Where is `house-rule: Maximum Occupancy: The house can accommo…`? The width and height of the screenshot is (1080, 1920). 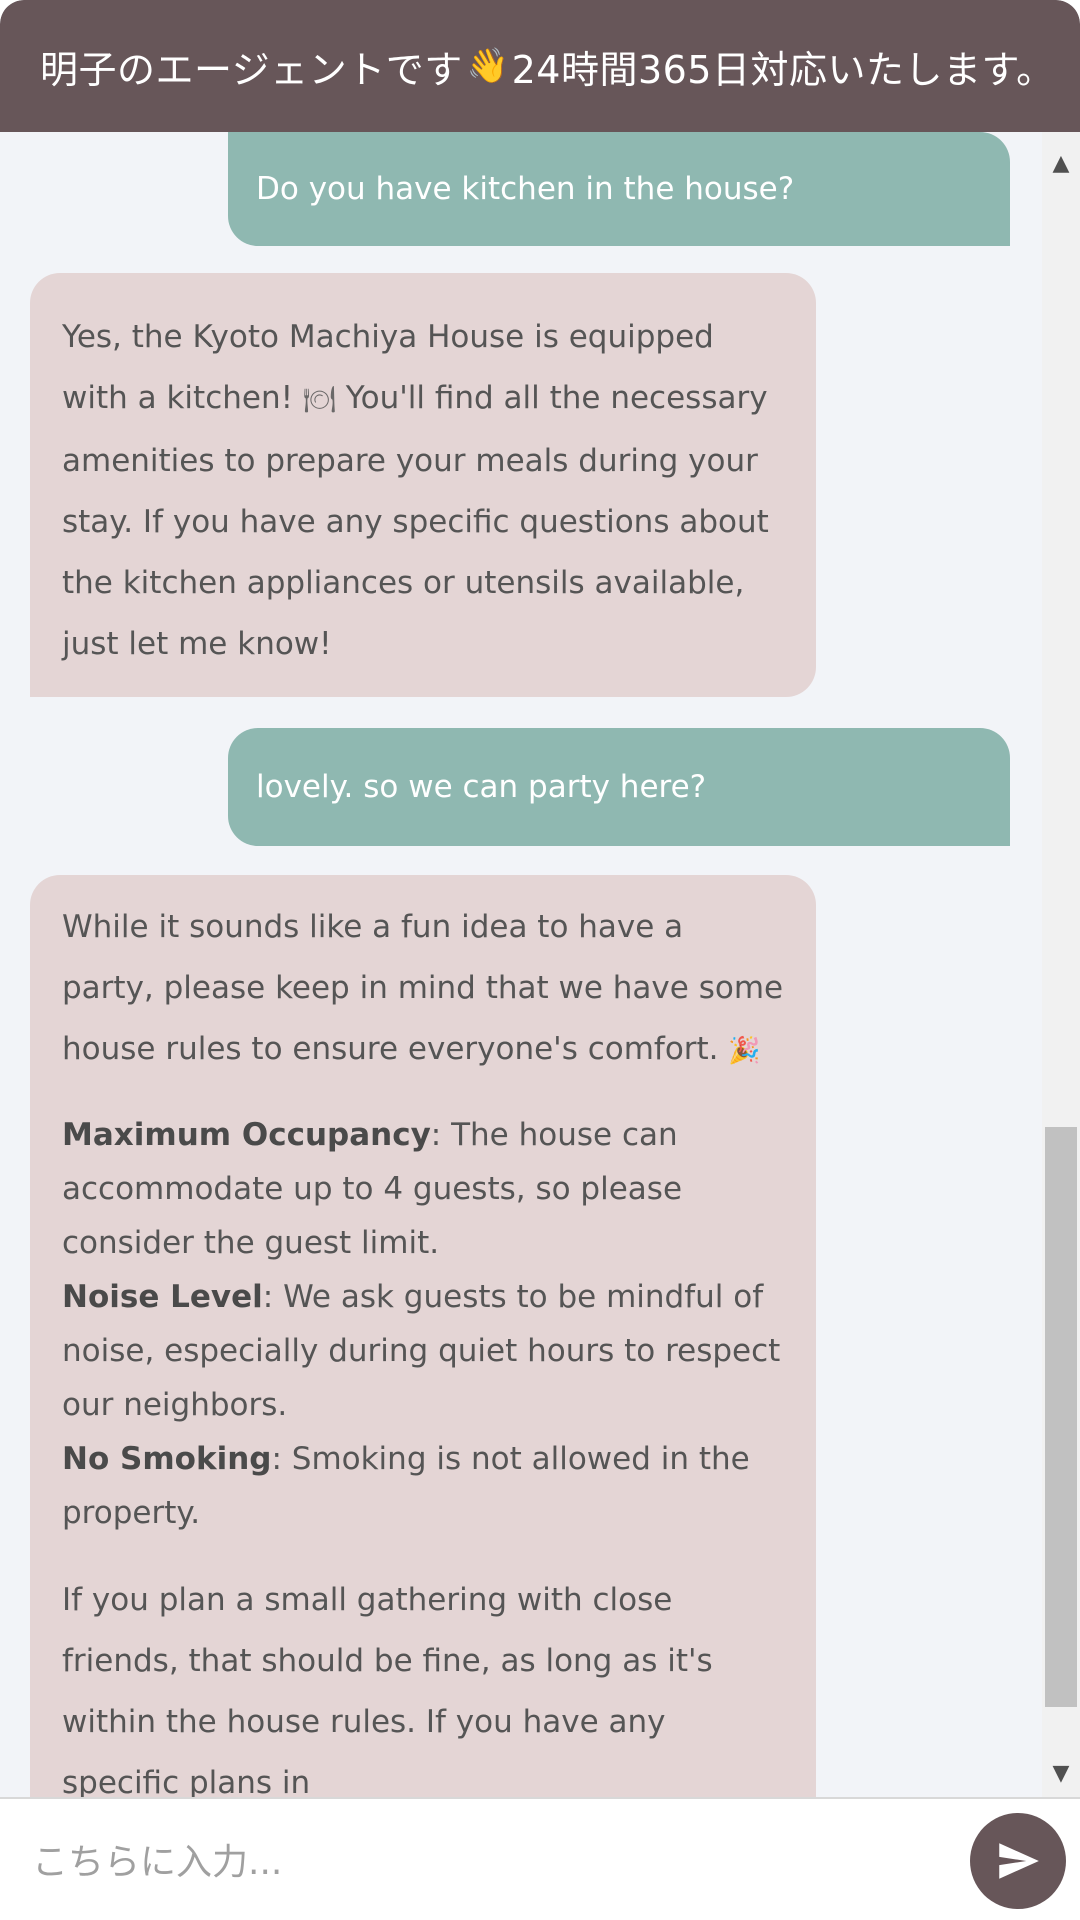 house-rule: Maximum Occupancy: The house can accommo… is located at coordinates (423, 1189).